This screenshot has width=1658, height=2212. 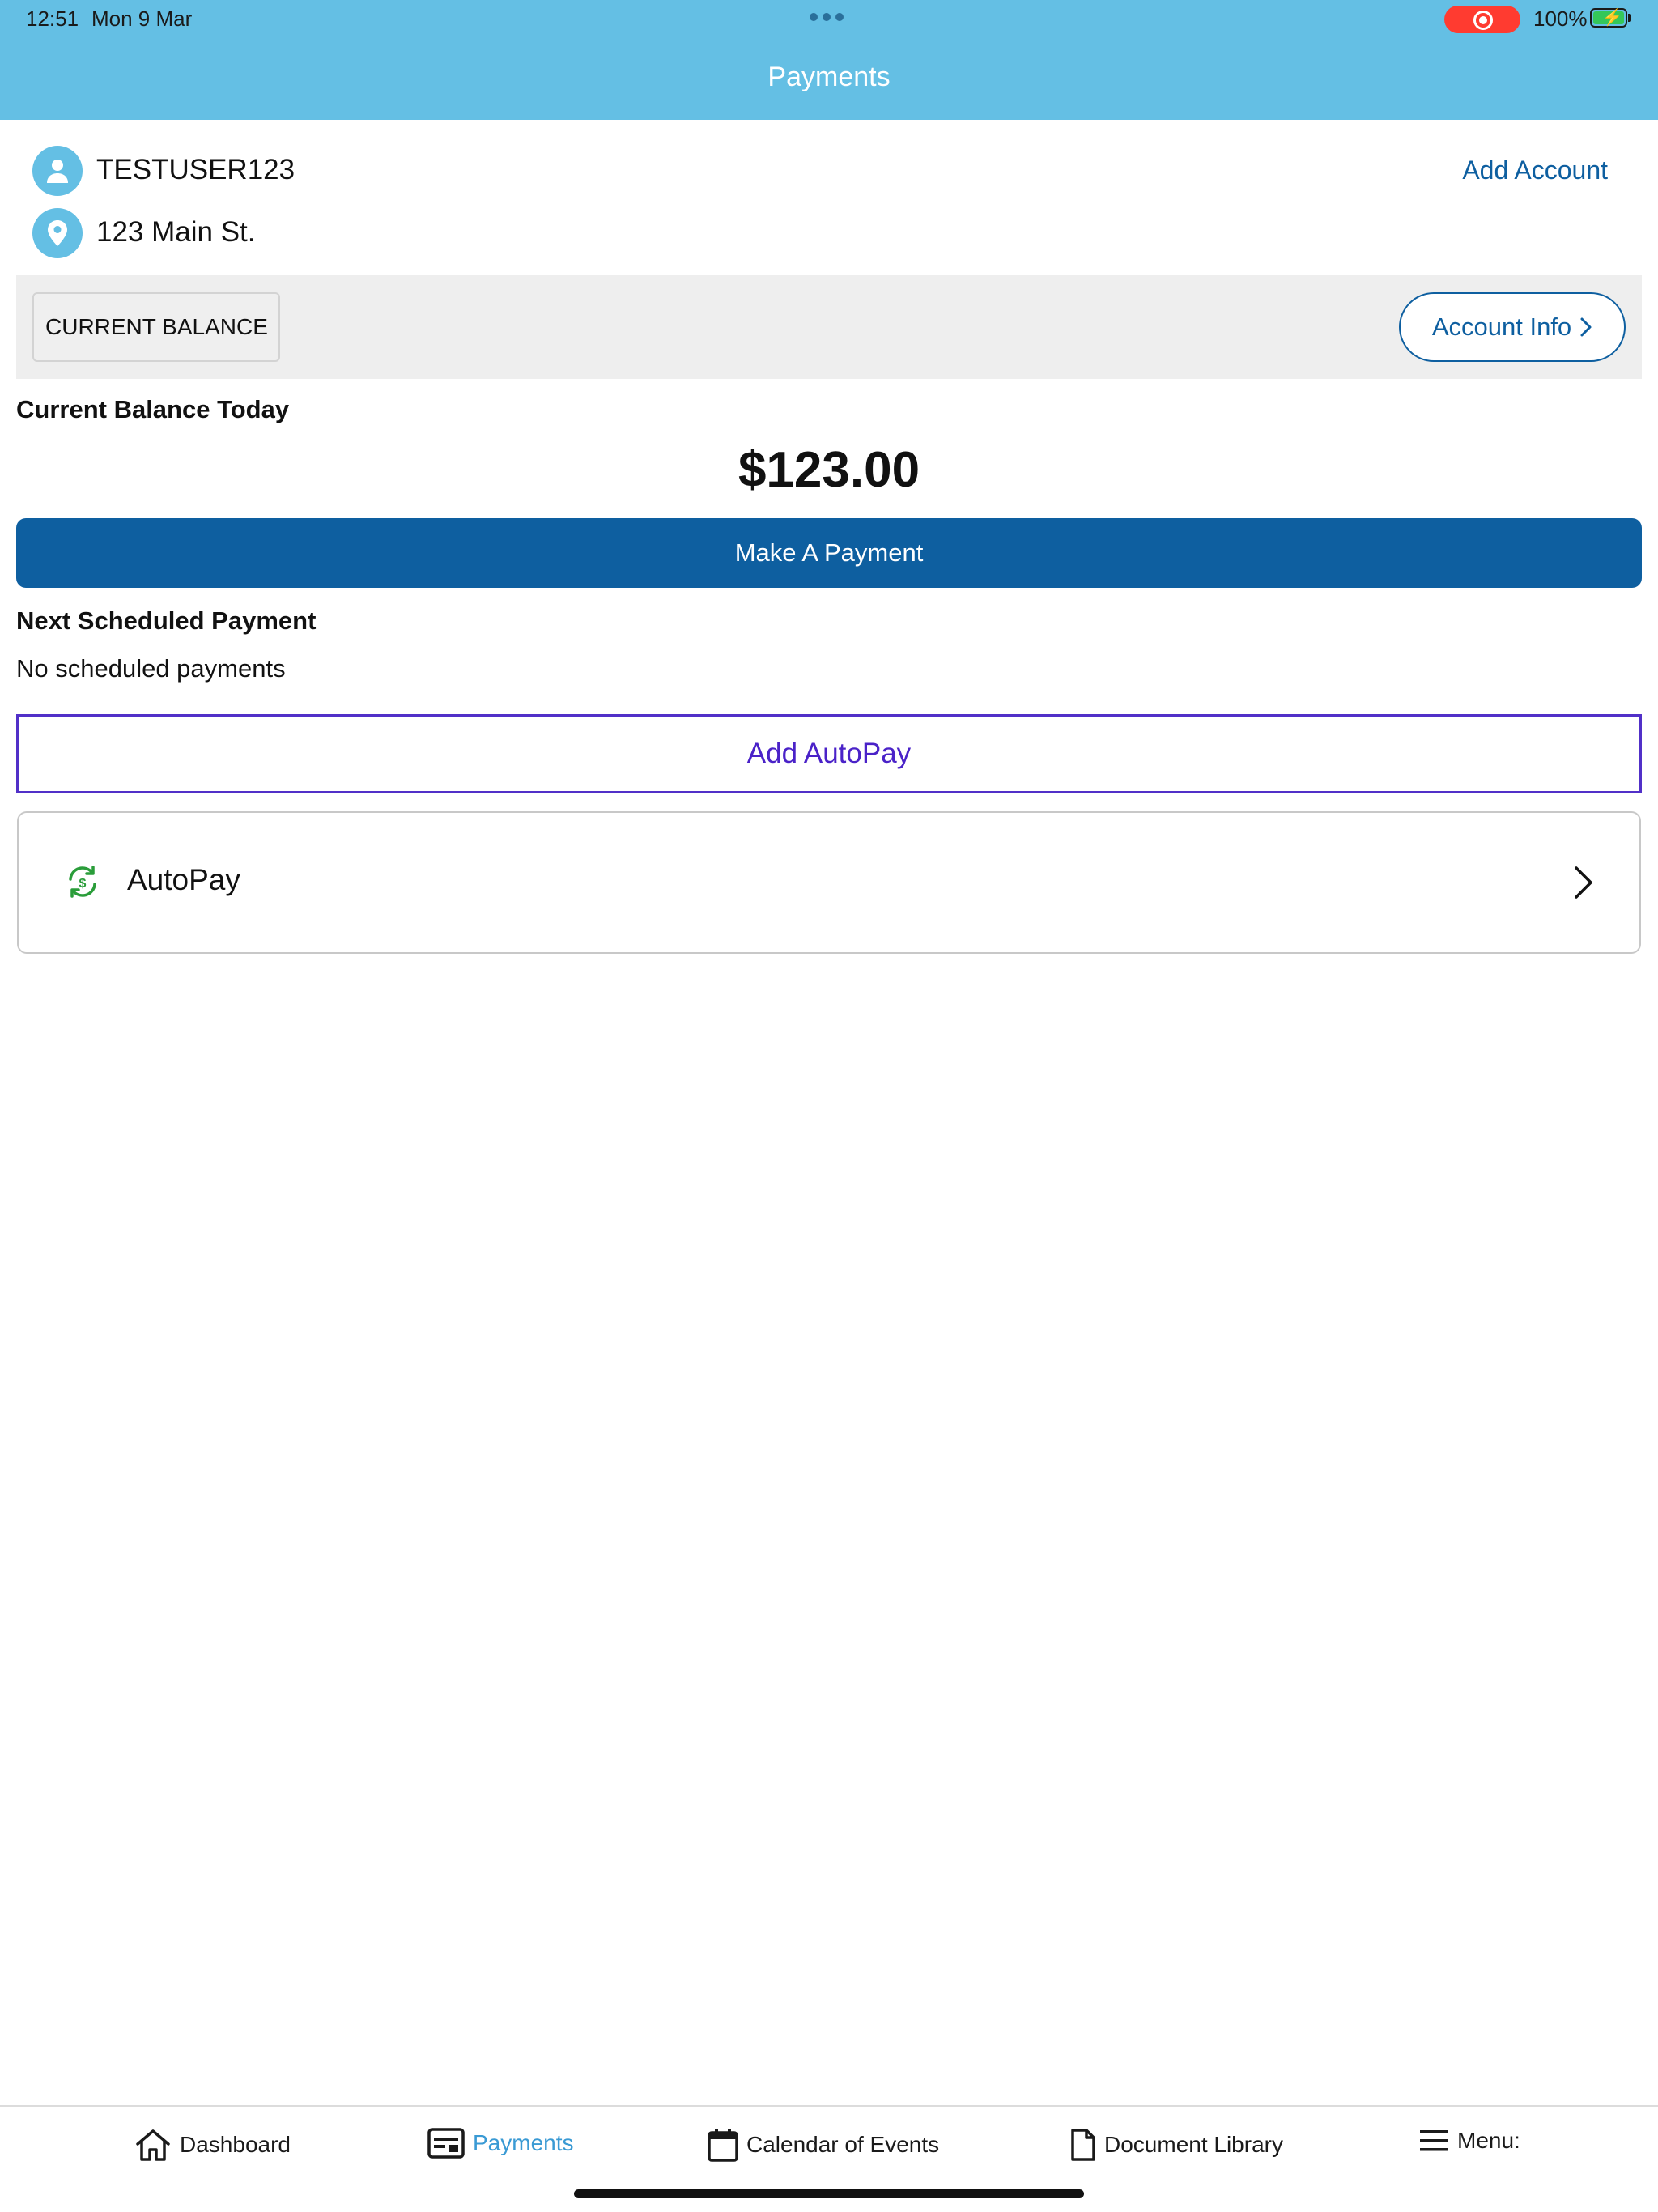 I want to click on next-scheduled-heading: Next Scheduled Payment, so click(x=166, y=620).